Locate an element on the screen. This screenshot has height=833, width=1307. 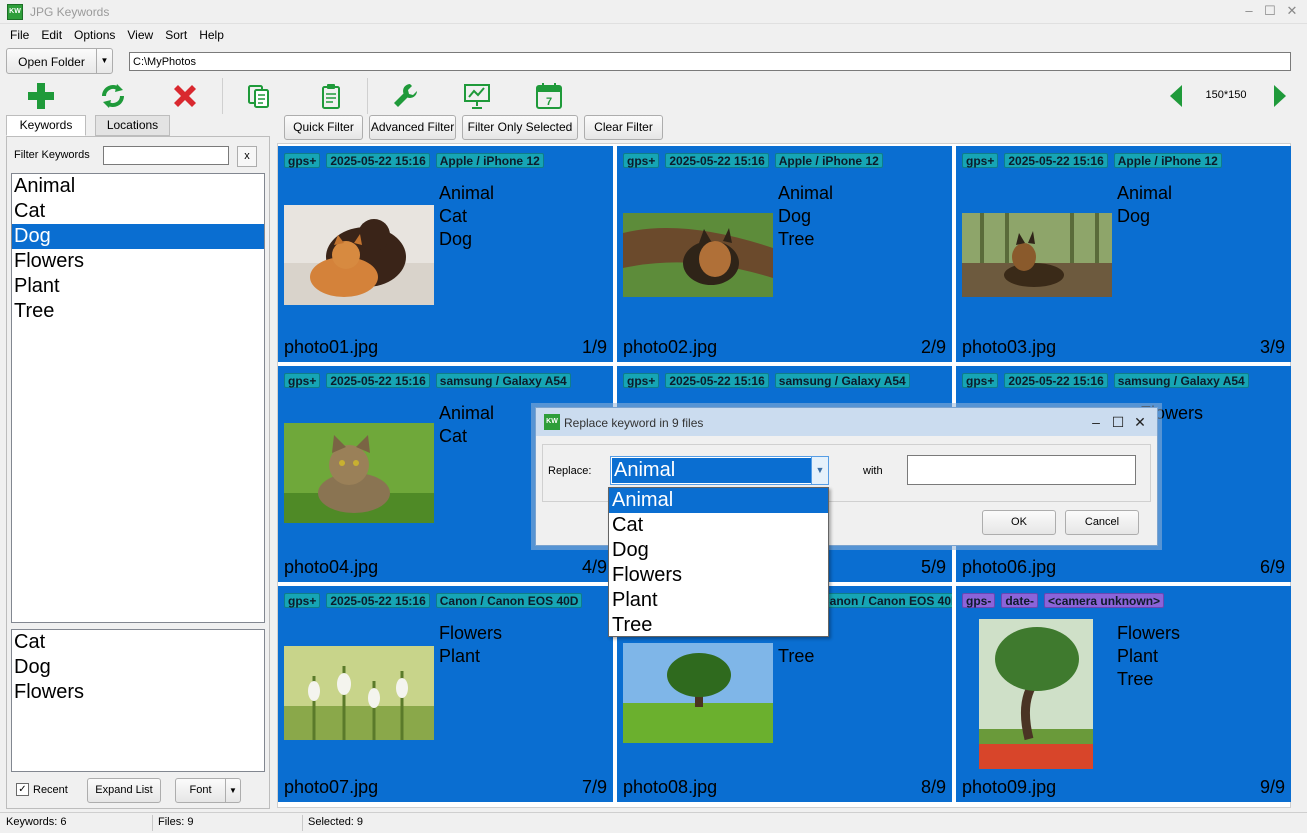
recent-keyword-list: Cat Dog Flowers is located at coordinates (138, 700).